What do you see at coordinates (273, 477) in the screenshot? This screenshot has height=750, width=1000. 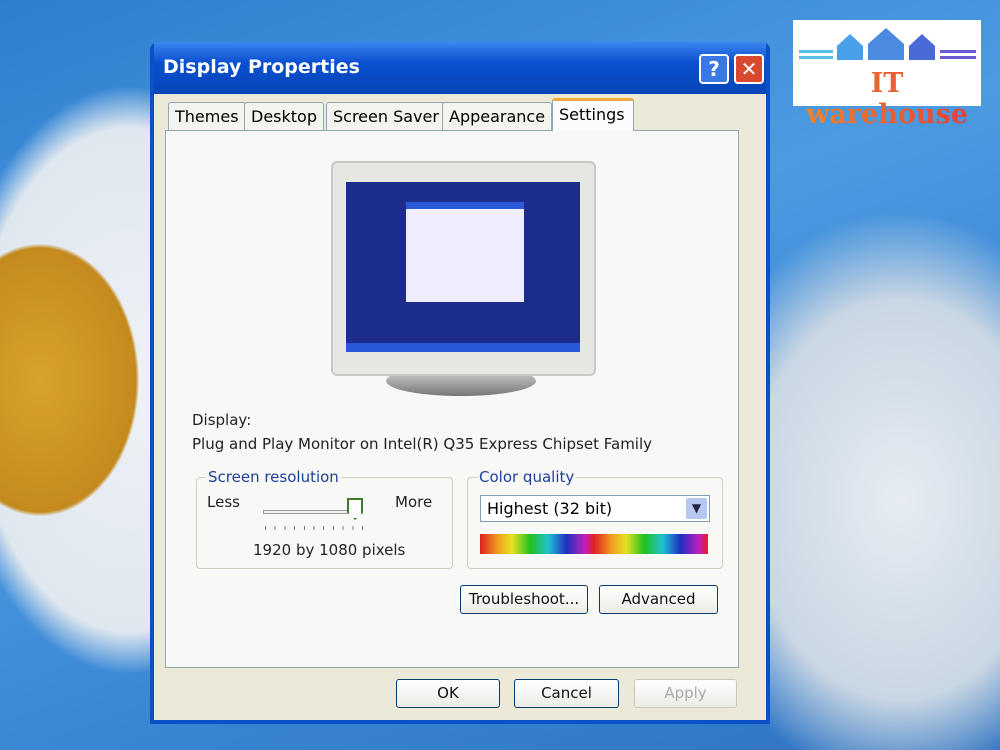 I see `screen-resolution-legend: Screen resolution` at bounding box center [273, 477].